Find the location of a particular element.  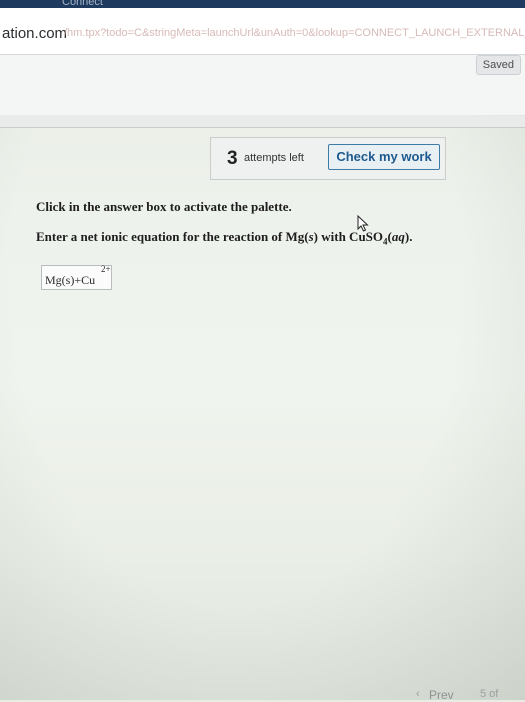

answer-charge: 2+ is located at coordinates (106, 269).